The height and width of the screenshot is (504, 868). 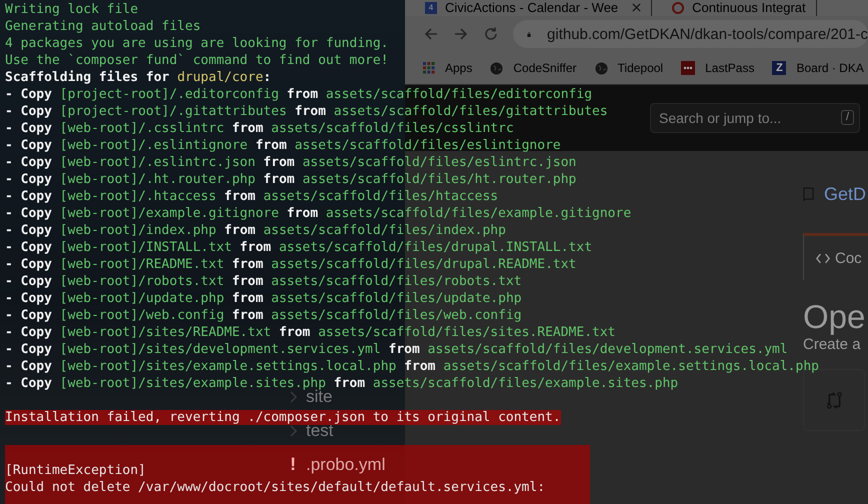 I want to click on copy-log-line: - Copy [web-root]/sites/development.services.yml from assets/scaffold/files/development.services.yml, so click(x=396, y=349).